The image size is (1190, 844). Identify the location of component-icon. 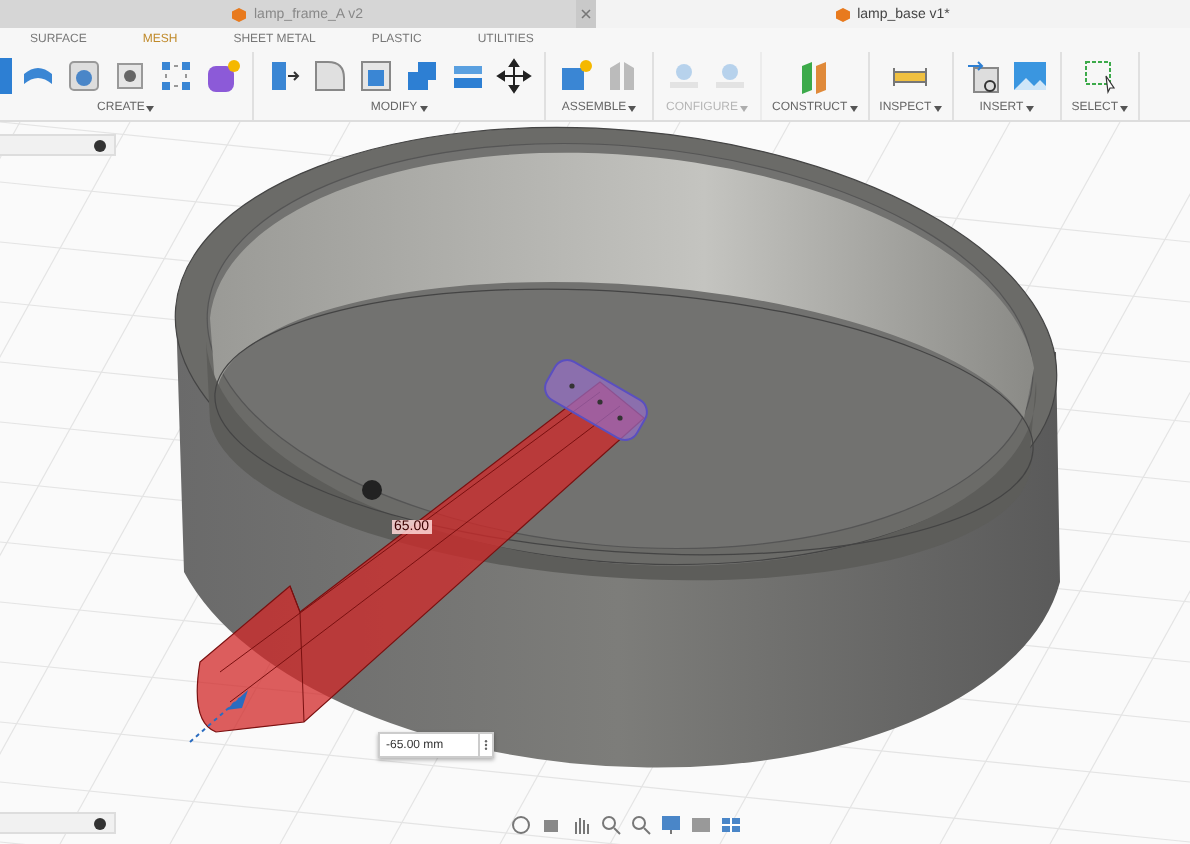
(576, 76).